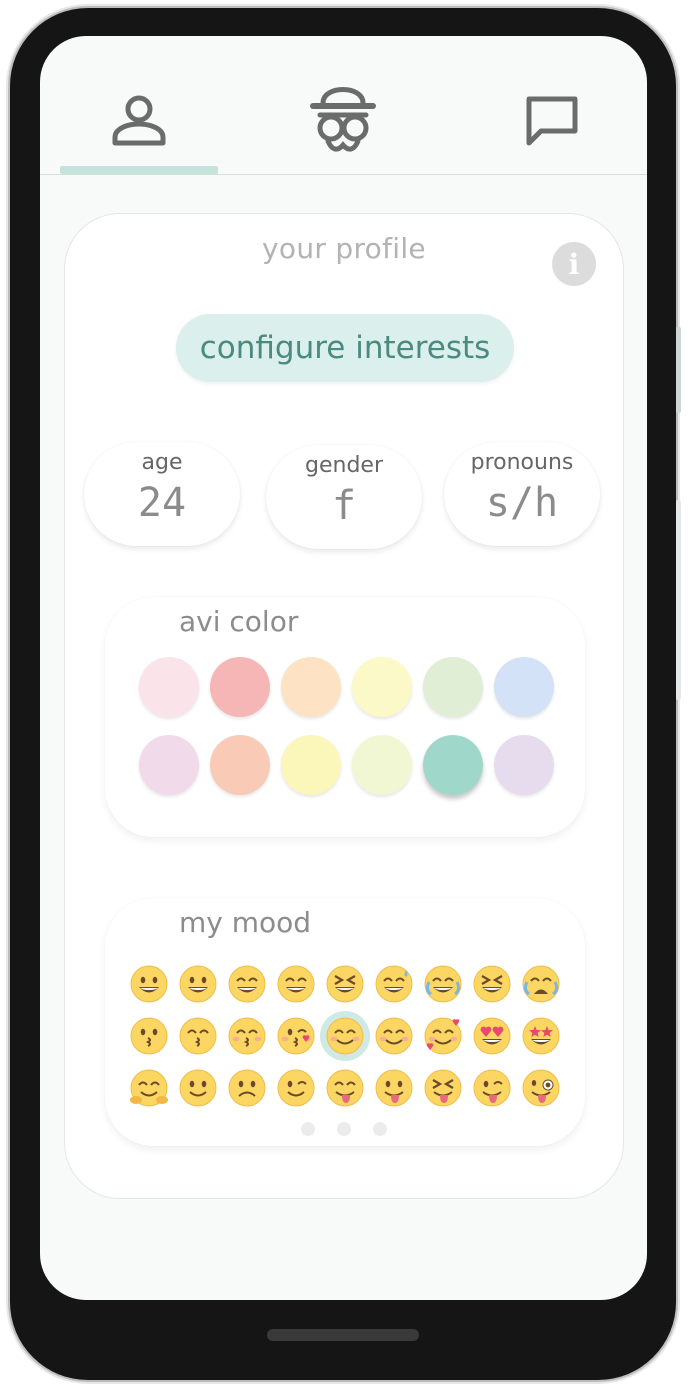  I want to click on info-icon: i, so click(574, 264).